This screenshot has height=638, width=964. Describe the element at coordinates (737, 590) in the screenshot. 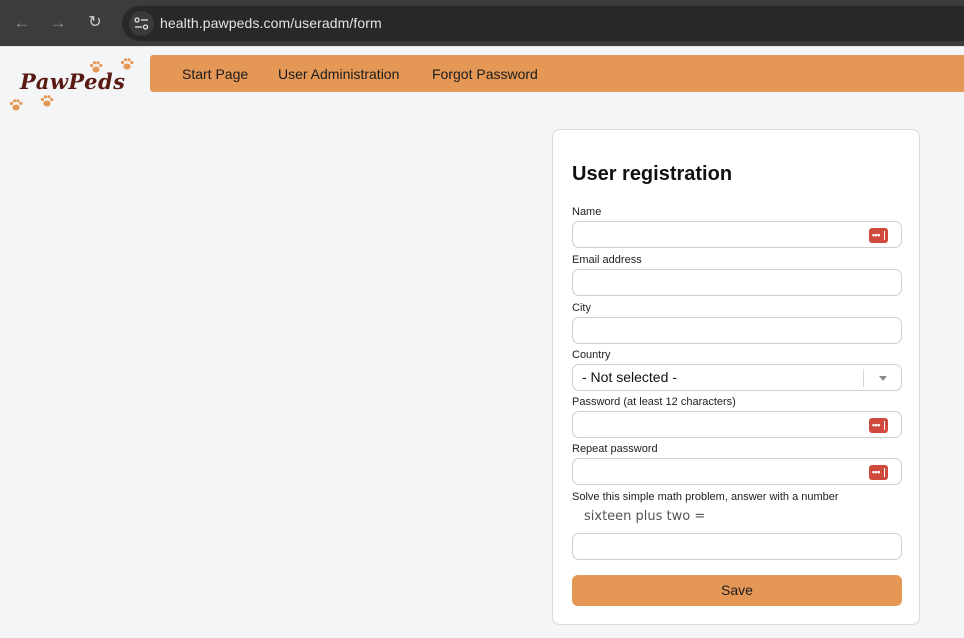

I see `save-button: Save` at that location.